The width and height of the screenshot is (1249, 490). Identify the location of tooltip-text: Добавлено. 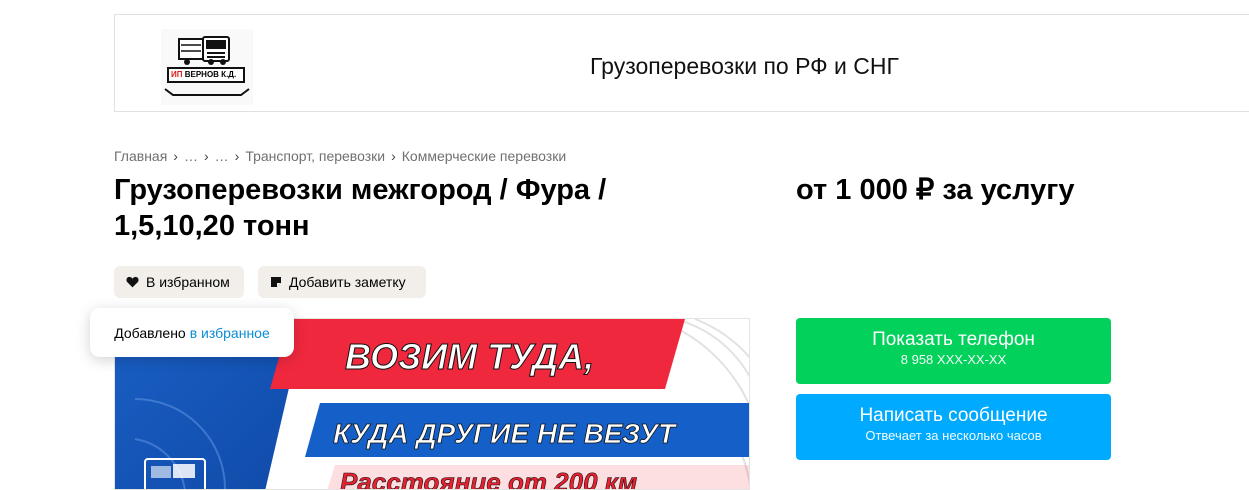
(150, 332).